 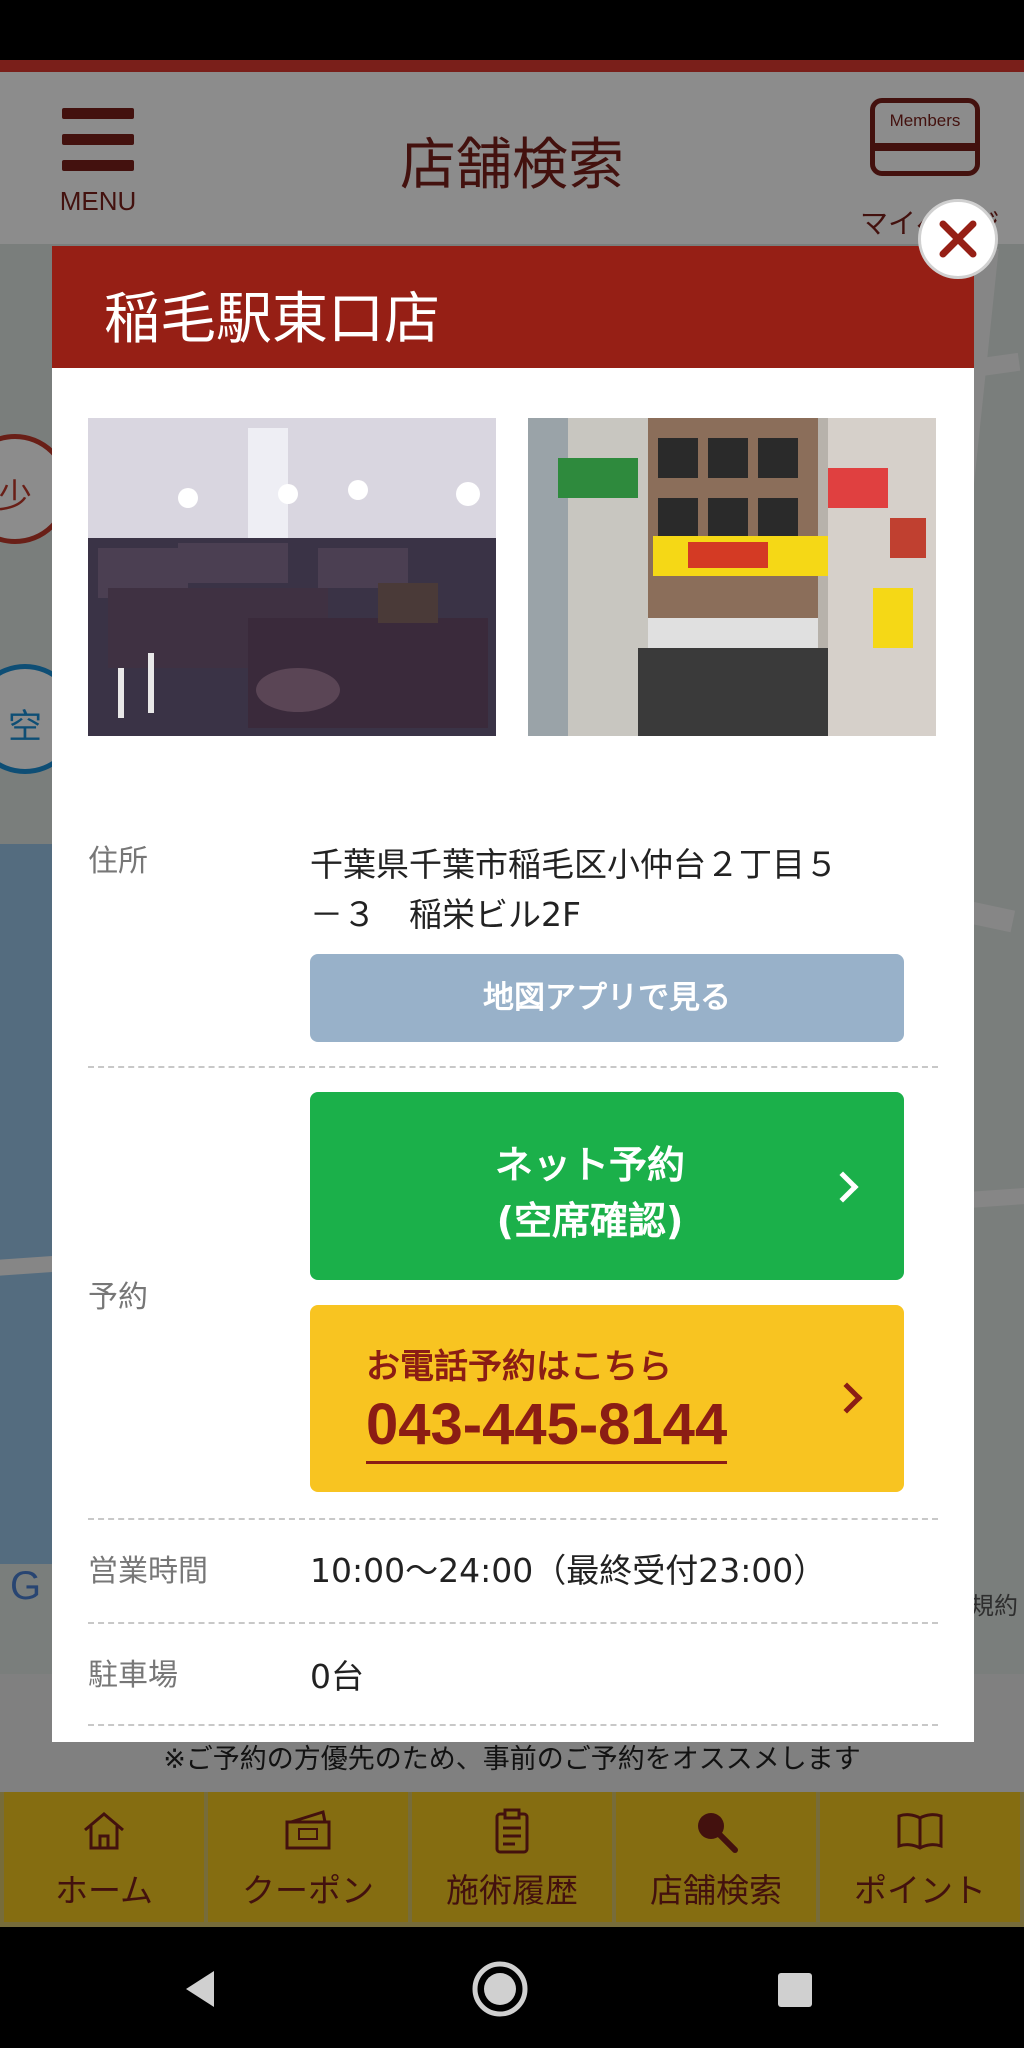 What do you see at coordinates (337, 1676) in the screenshot?
I see `parking-value: 0台` at bounding box center [337, 1676].